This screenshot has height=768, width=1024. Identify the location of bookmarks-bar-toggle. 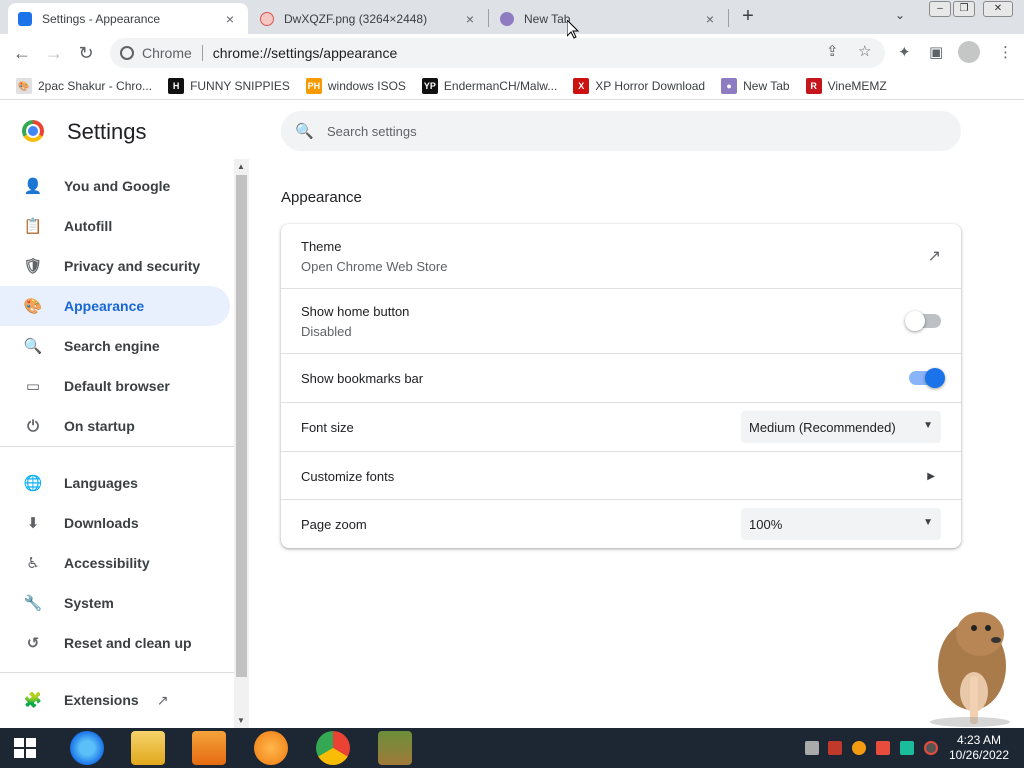
(927, 378).